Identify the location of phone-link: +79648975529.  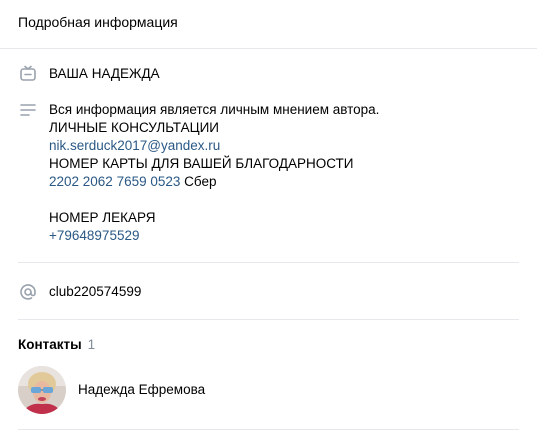
(94, 235).